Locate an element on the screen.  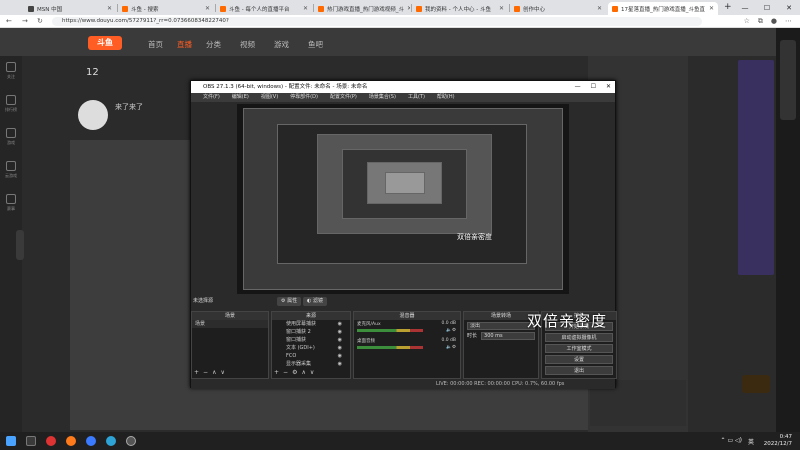
browser-tab-4: 热门游戏直播_热门游戏视频_斗 ✕ is located at coordinates (362, 8).